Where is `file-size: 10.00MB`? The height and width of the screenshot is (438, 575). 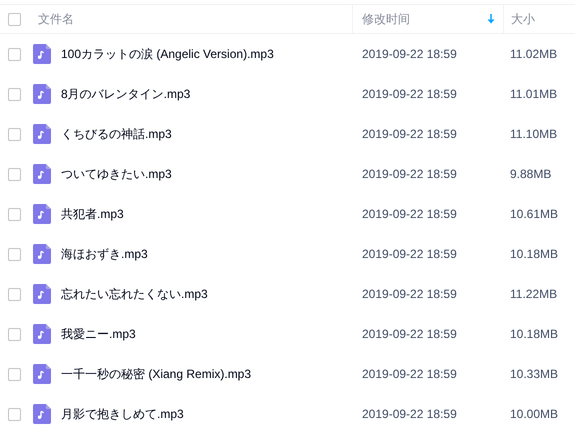 file-size: 10.00MB is located at coordinates (534, 414).